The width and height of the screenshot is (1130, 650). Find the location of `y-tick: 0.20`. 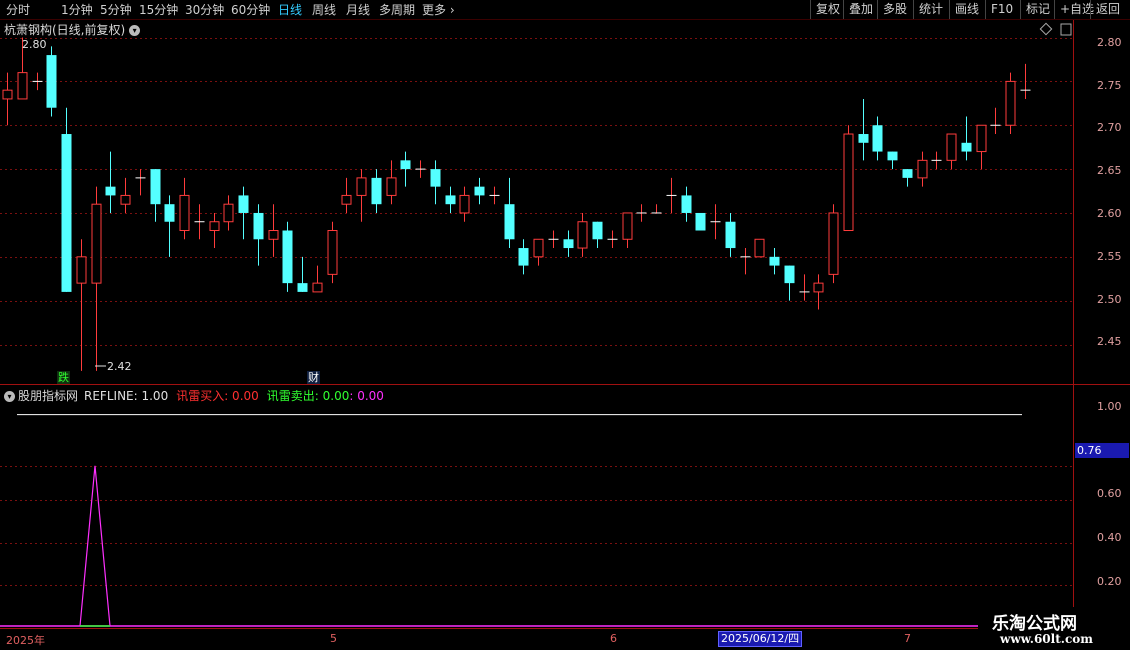

y-tick: 0.20 is located at coordinates (1109, 581).